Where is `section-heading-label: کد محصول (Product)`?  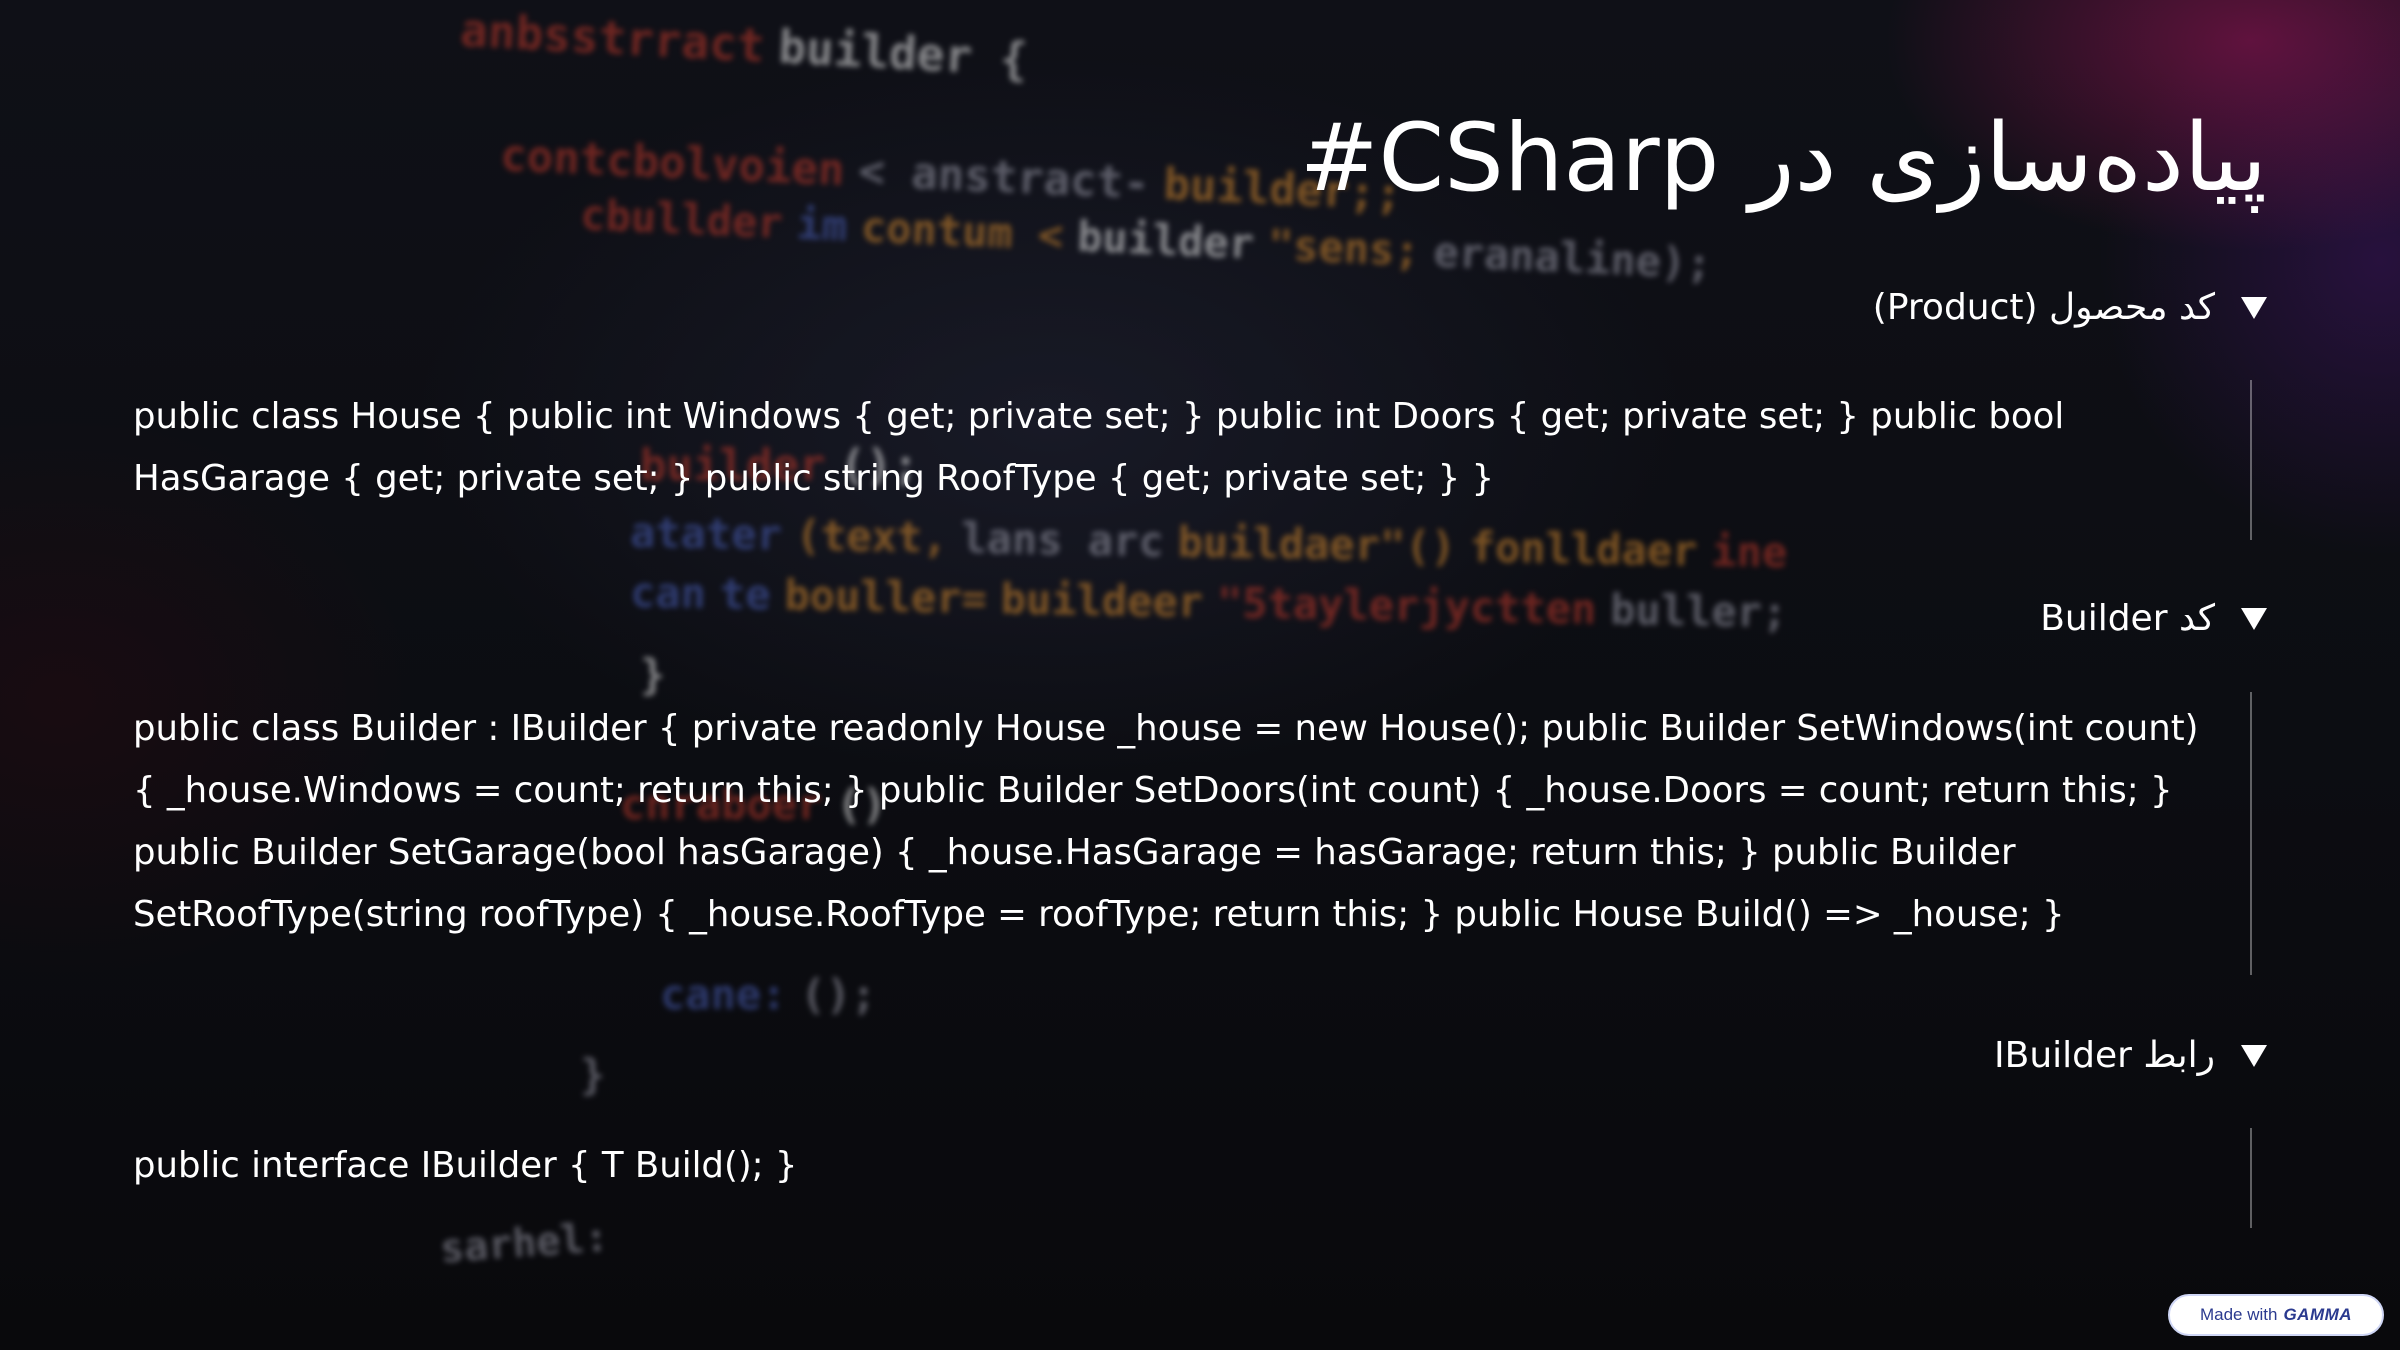
section-heading-label: کد محصول (Product) is located at coordinates (2043, 307).